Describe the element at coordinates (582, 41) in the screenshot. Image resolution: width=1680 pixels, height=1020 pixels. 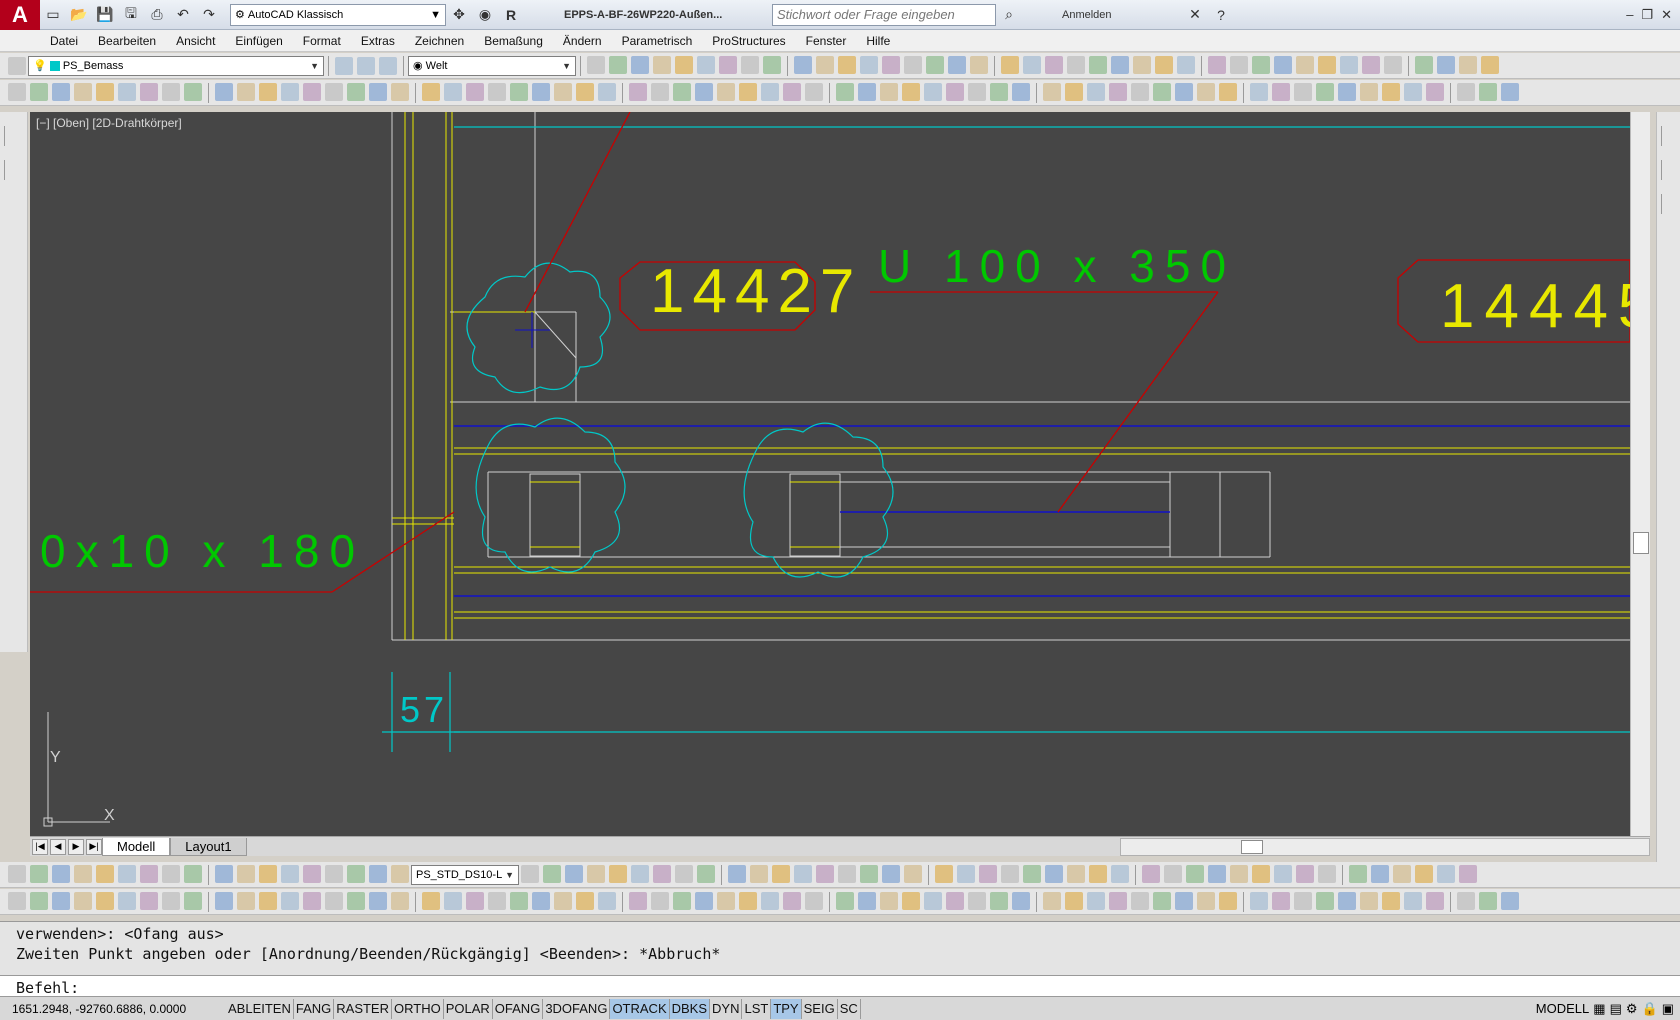
I see `menu-item: Ändern` at that location.